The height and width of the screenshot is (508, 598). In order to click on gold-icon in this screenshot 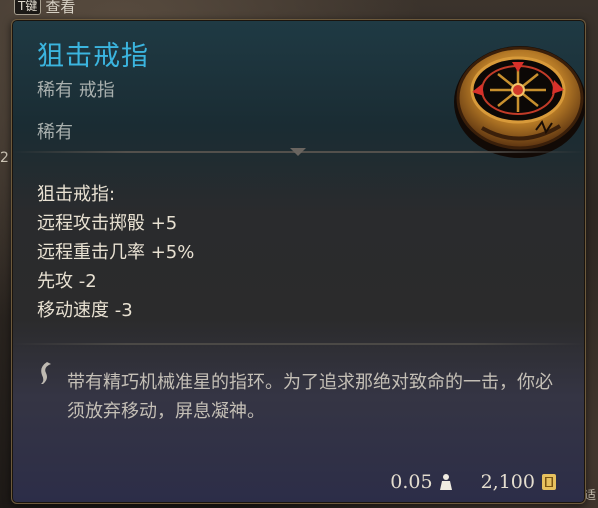, I will do `click(549, 482)`.